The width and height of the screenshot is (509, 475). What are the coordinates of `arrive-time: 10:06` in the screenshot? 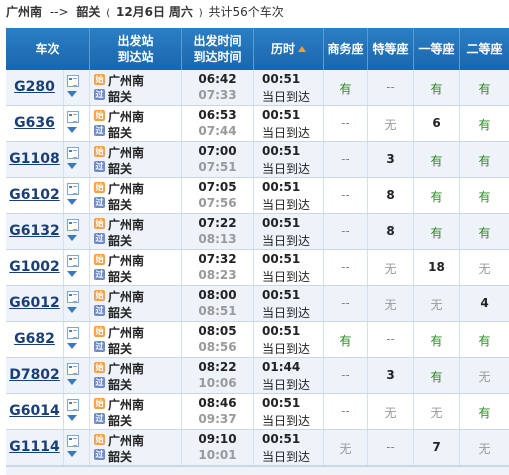 It's located at (217, 383).